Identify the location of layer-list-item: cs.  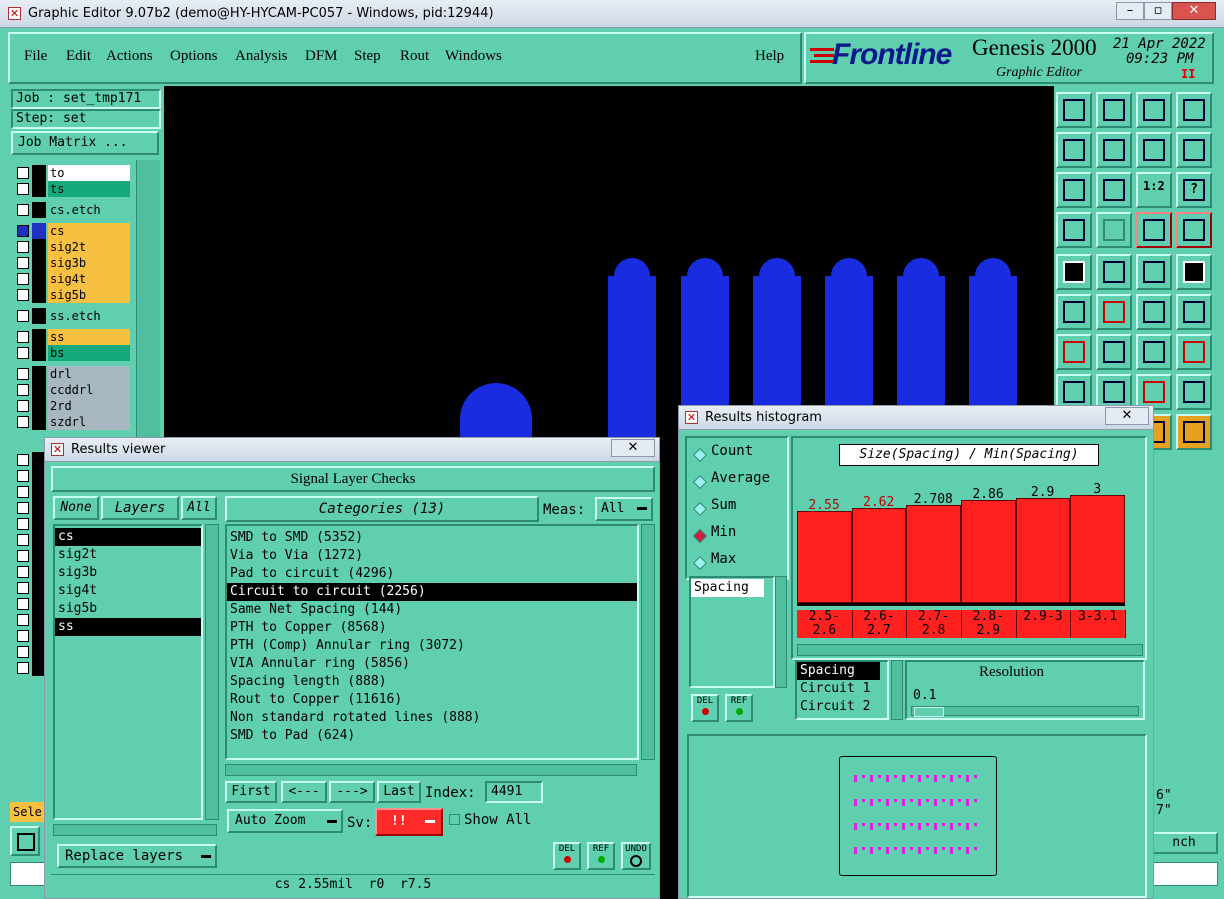
(128, 537).